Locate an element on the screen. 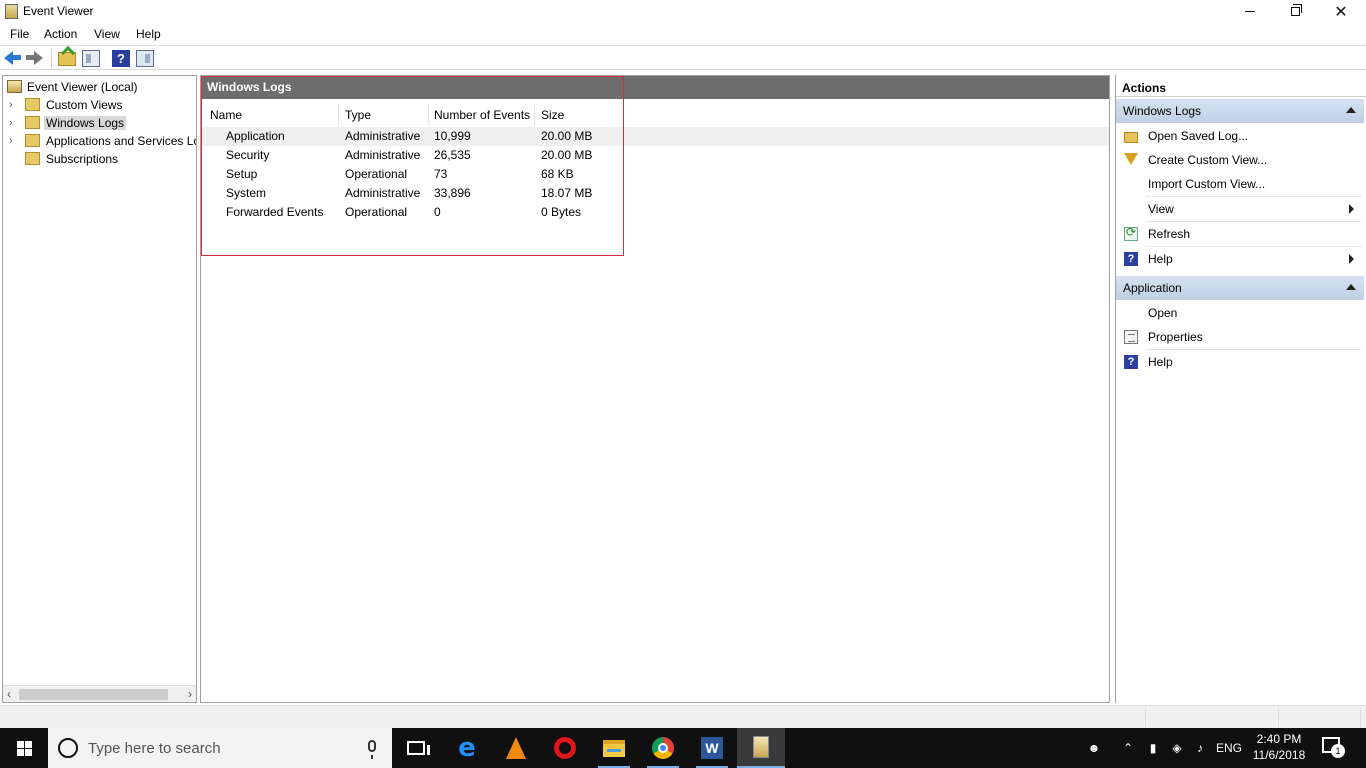 This screenshot has height=768, width=1366. action-label: Help is located at coordinates (1160, 362).